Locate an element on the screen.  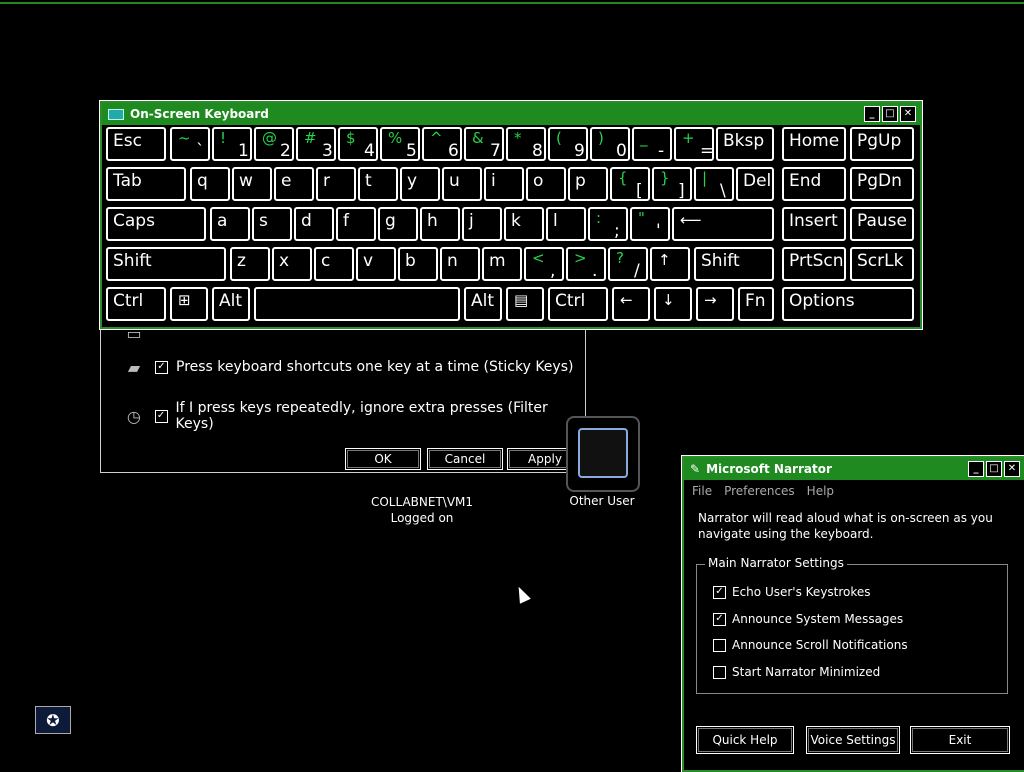
key-options: Options is located at coordinates (848, 304).